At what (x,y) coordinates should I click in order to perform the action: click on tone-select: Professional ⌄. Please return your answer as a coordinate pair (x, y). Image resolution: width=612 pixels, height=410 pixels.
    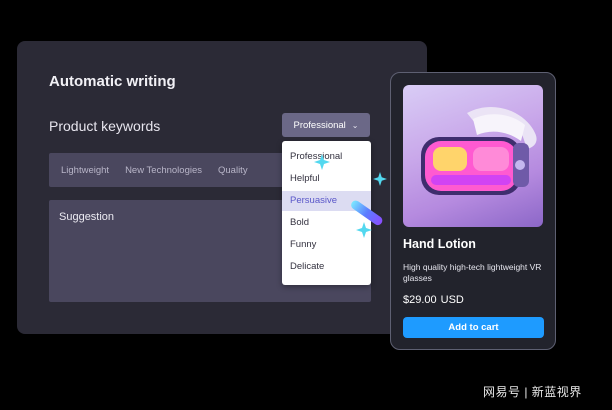
    Looking at the image, I should click on (326, 125).